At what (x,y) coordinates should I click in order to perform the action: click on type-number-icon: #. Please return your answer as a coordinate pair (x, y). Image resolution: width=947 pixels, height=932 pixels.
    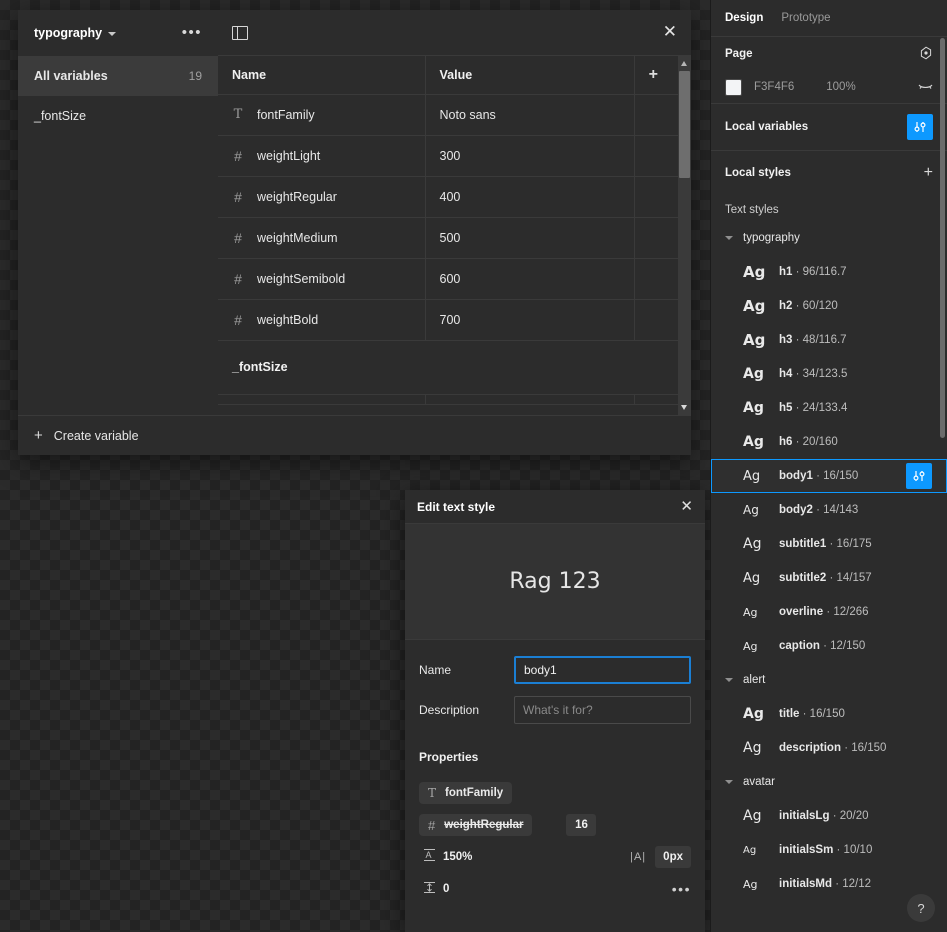
    Looking at the image, I should click on (238, 155).